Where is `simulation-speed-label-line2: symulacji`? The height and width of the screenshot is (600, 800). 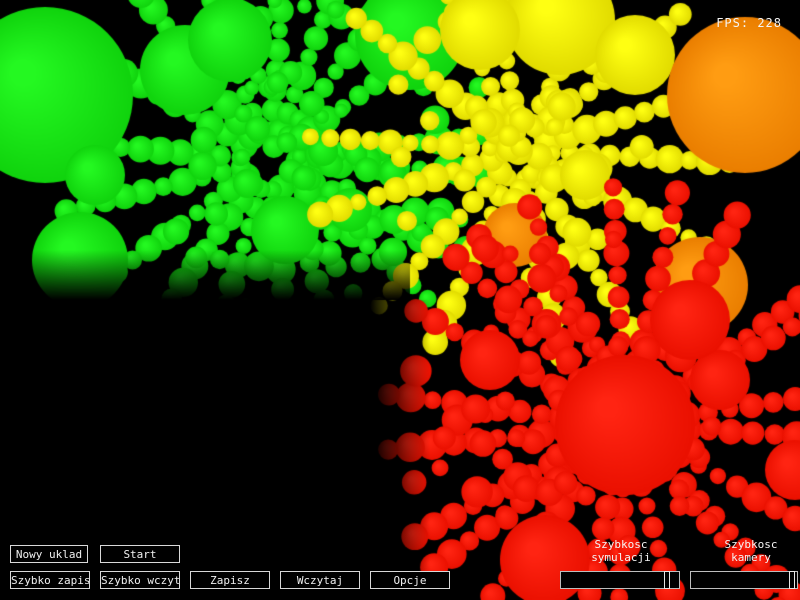
simulation-speed-label-line2: symulacji is located at coordinates (621, 557).